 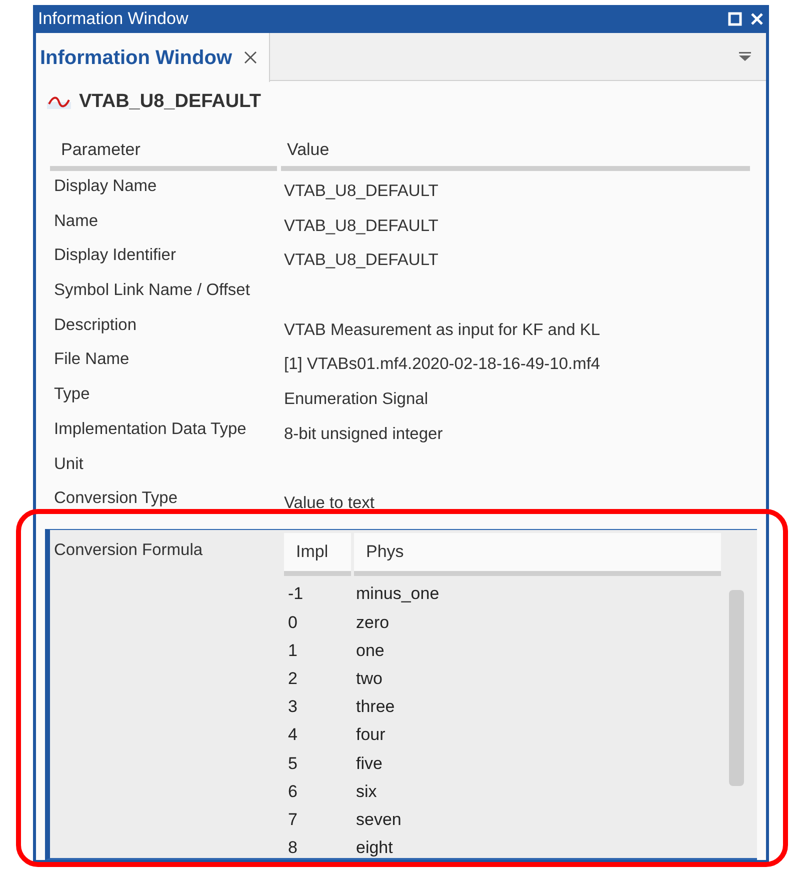 I want to click on phys-cell-text: four, so click(x=371, y=735).